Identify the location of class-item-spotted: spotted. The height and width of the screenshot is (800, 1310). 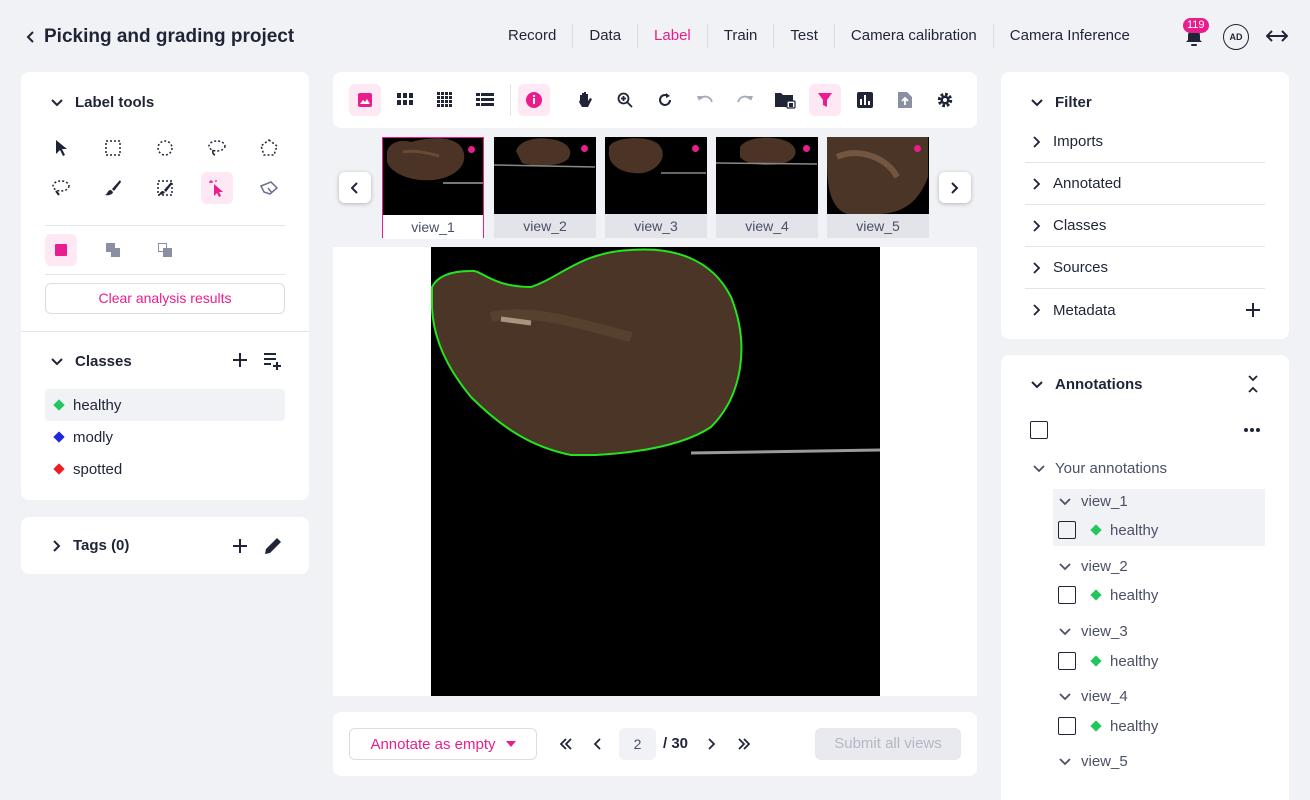
(165, 469).